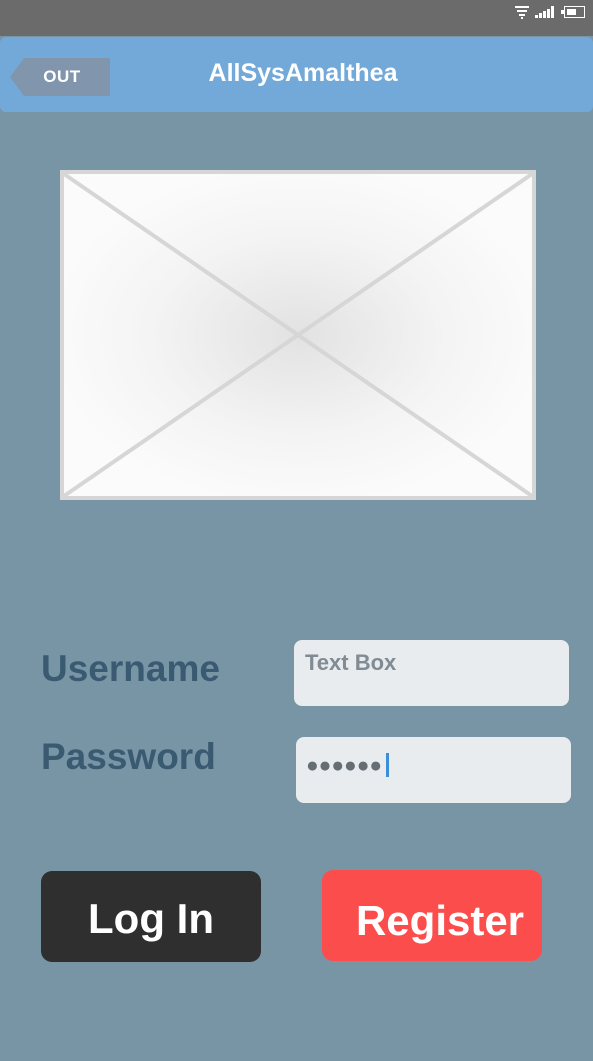 This screenshot has width=593, height=1061. What do you see at coordinates (388, 765) in the screenshot?
I see `text-caret` at bounding box center [388, 765].